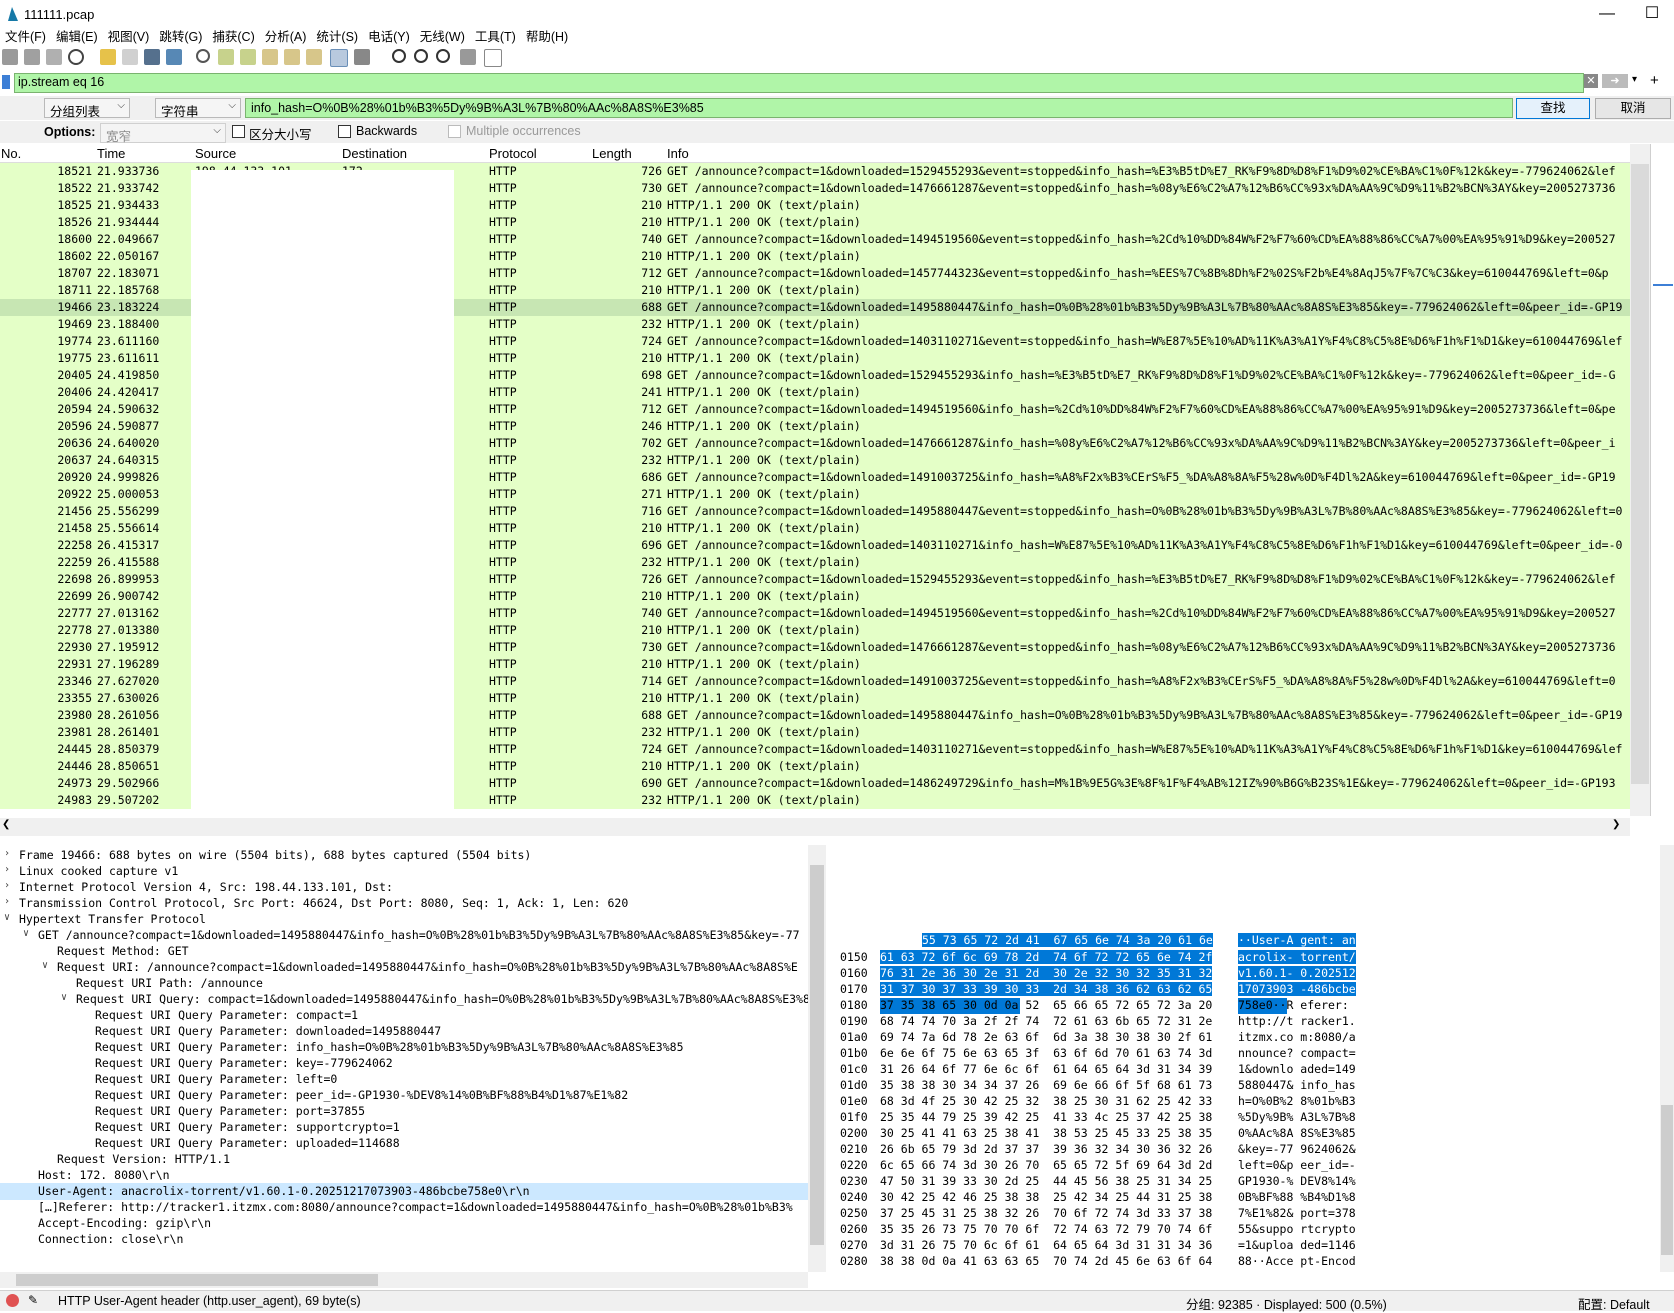 This screenshot has width=1674, height=1313. I want to click on zoom-in-icon, so click(399, 56).